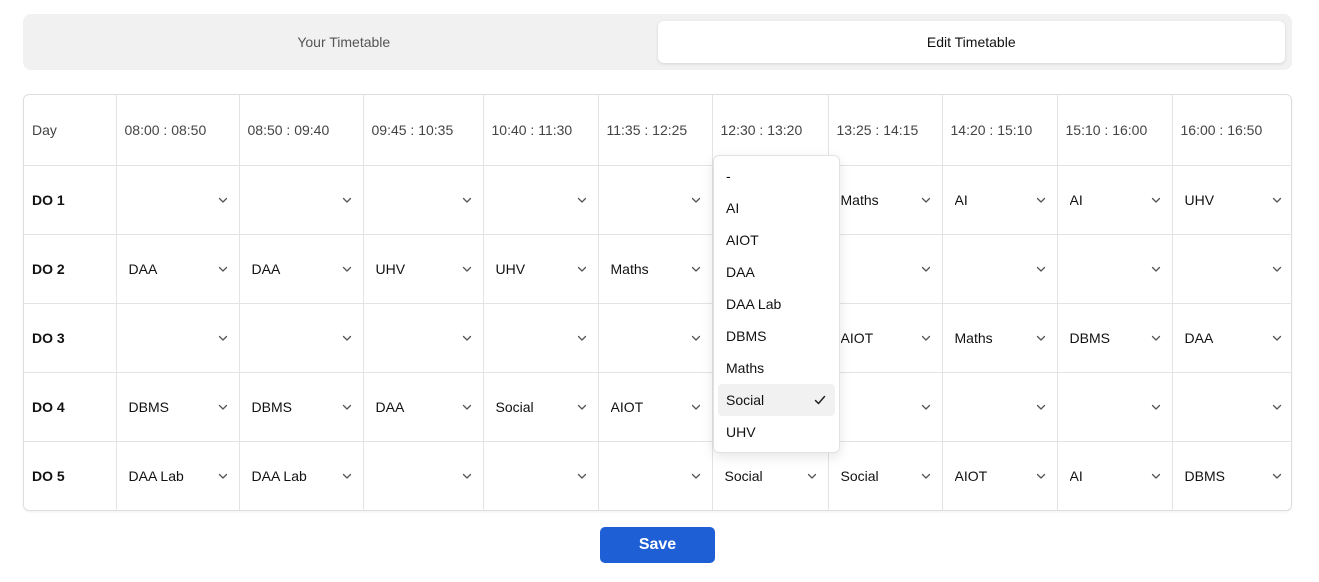 The image size is (1319, 582). I want to click on day-label: DO 3, so click(70, 337).